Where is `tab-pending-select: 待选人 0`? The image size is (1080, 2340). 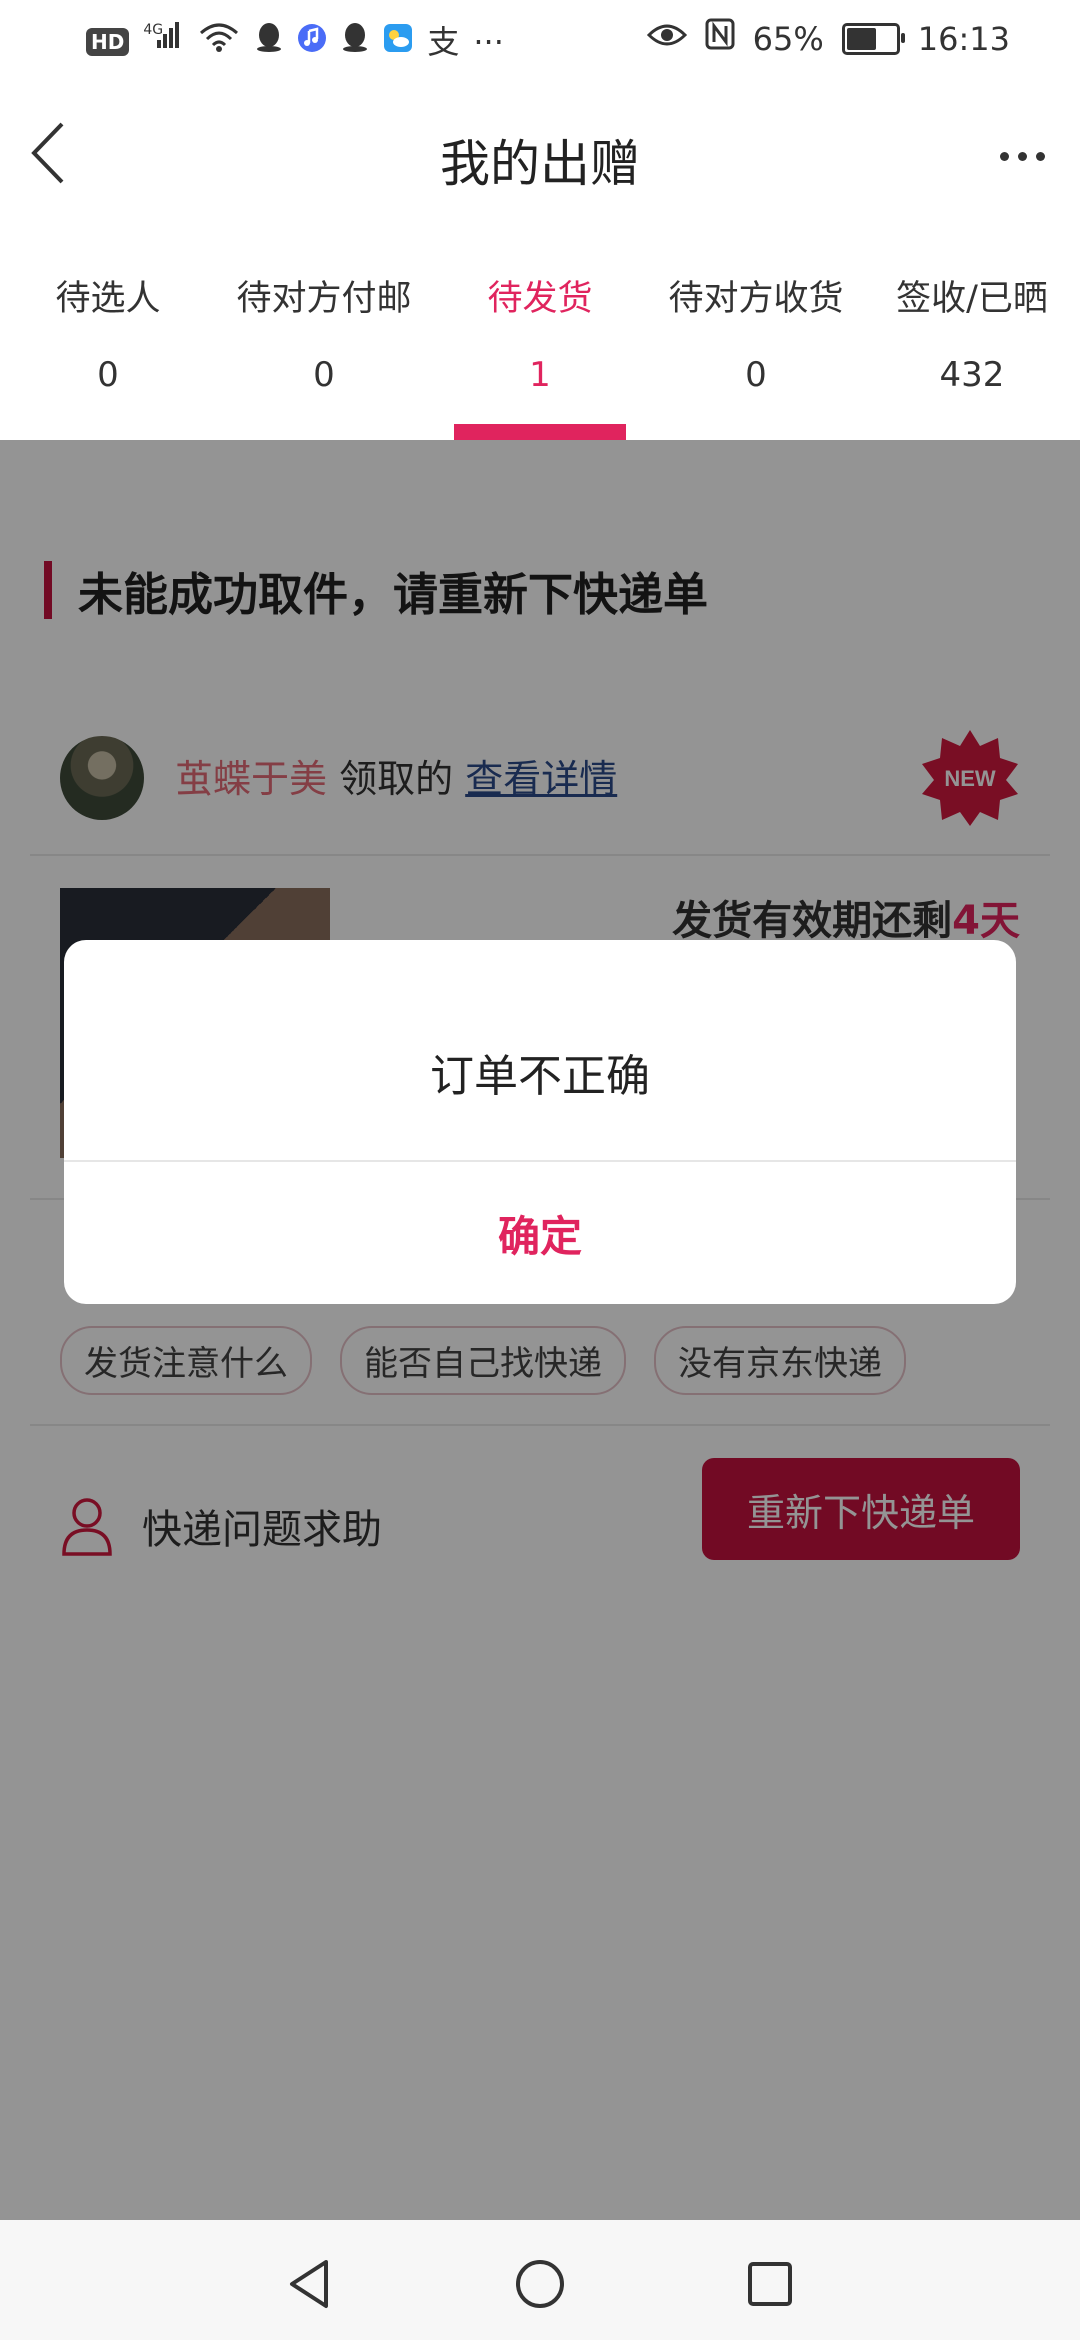
tab-pending-select: 待选人 0 is located at coordinates (108, 355).